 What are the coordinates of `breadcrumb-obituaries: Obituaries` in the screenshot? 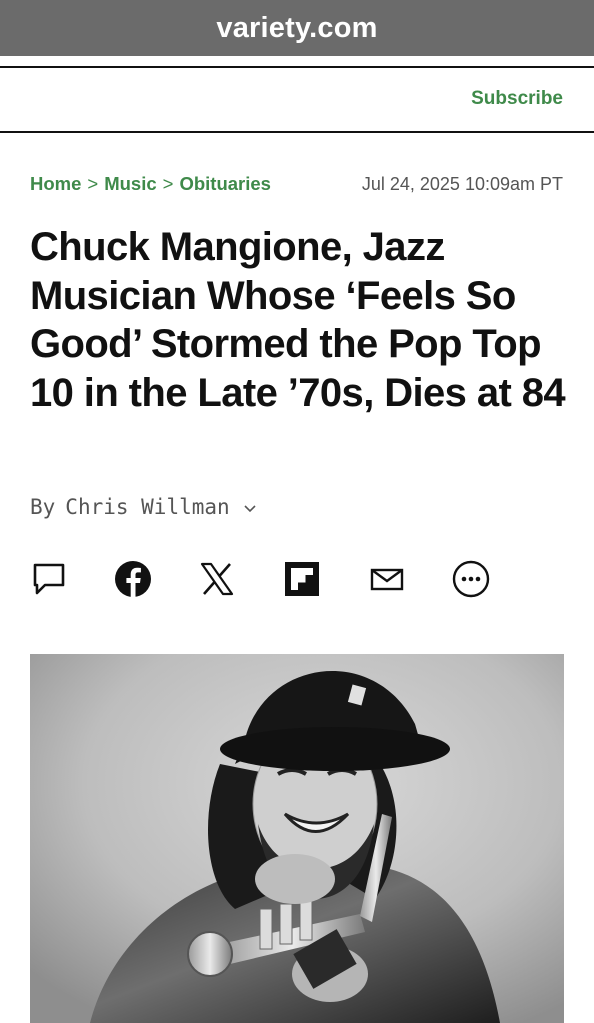 It's located at (225, 184).